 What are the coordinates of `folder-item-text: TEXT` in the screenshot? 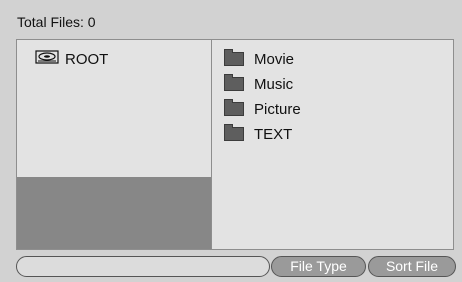 It's located at (258, 134).